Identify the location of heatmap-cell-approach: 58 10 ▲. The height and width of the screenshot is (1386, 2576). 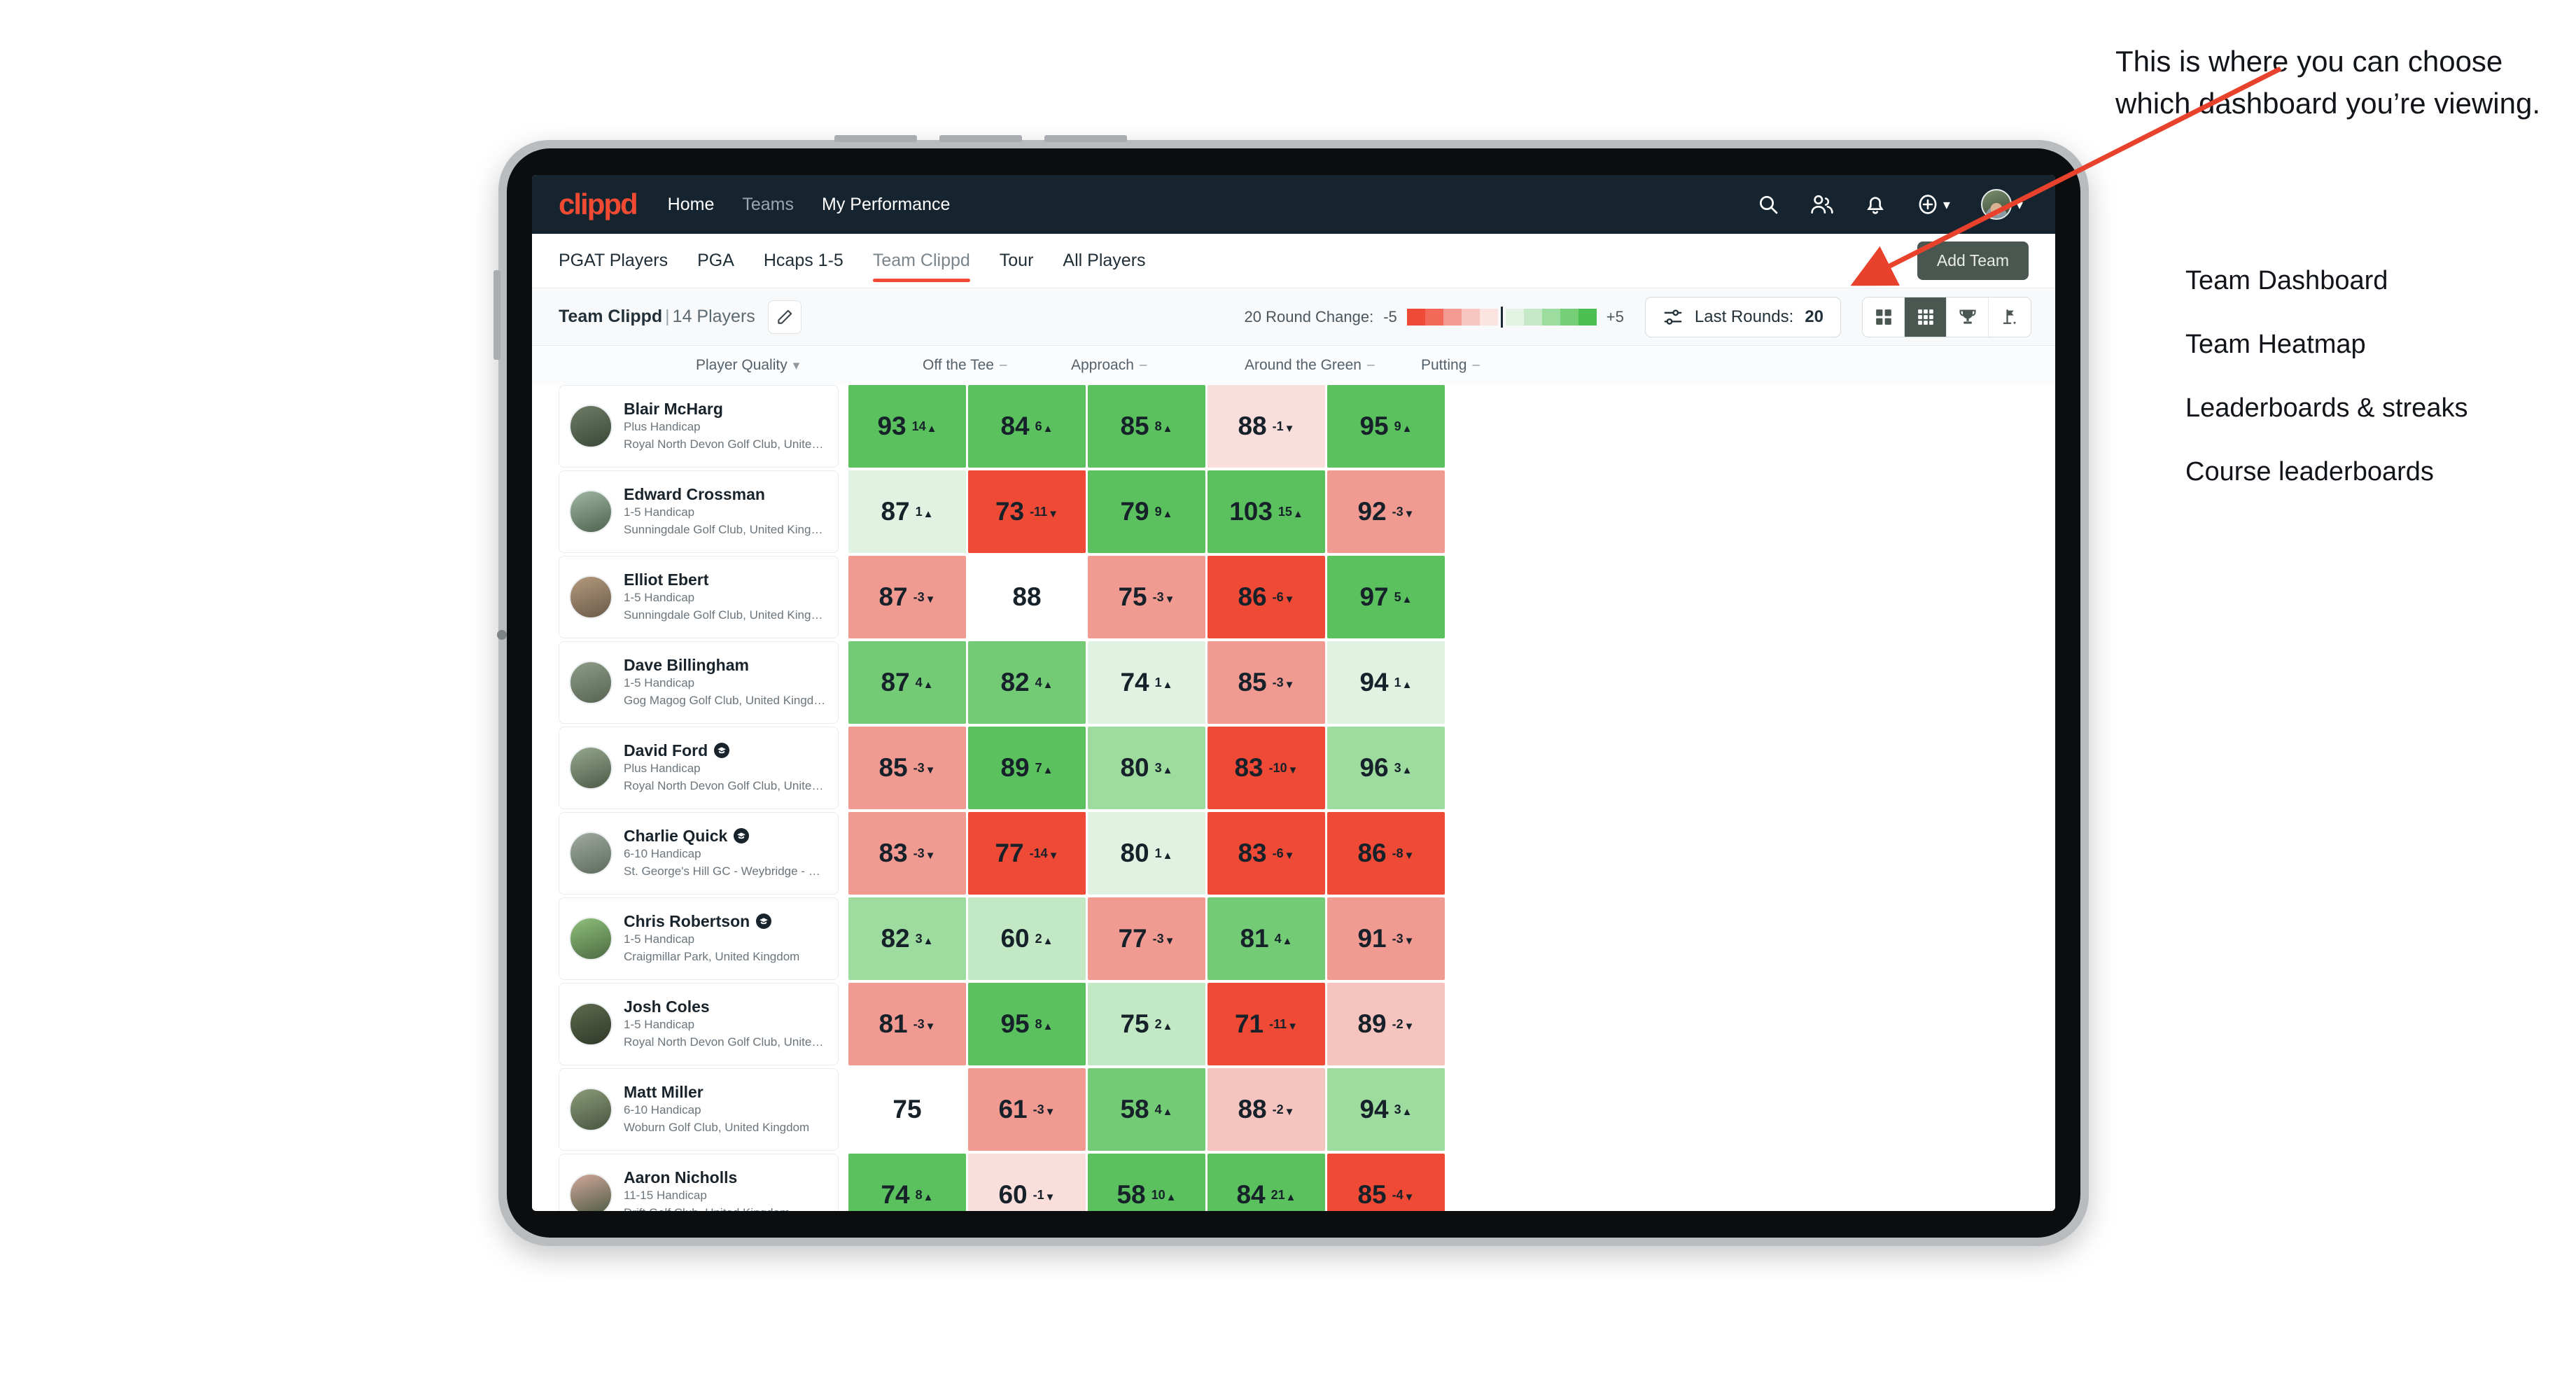
(1146, 1182).